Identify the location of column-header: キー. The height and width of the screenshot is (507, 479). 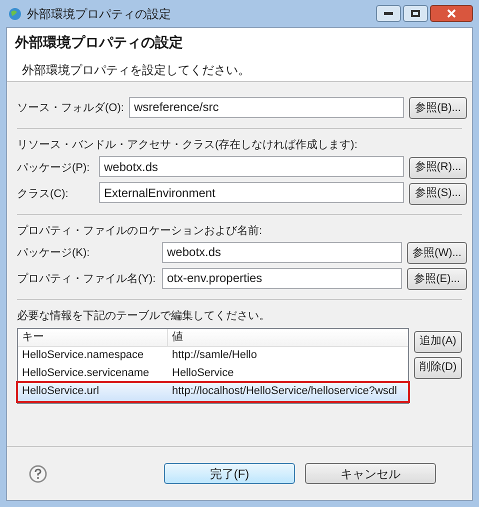
(93, 337).